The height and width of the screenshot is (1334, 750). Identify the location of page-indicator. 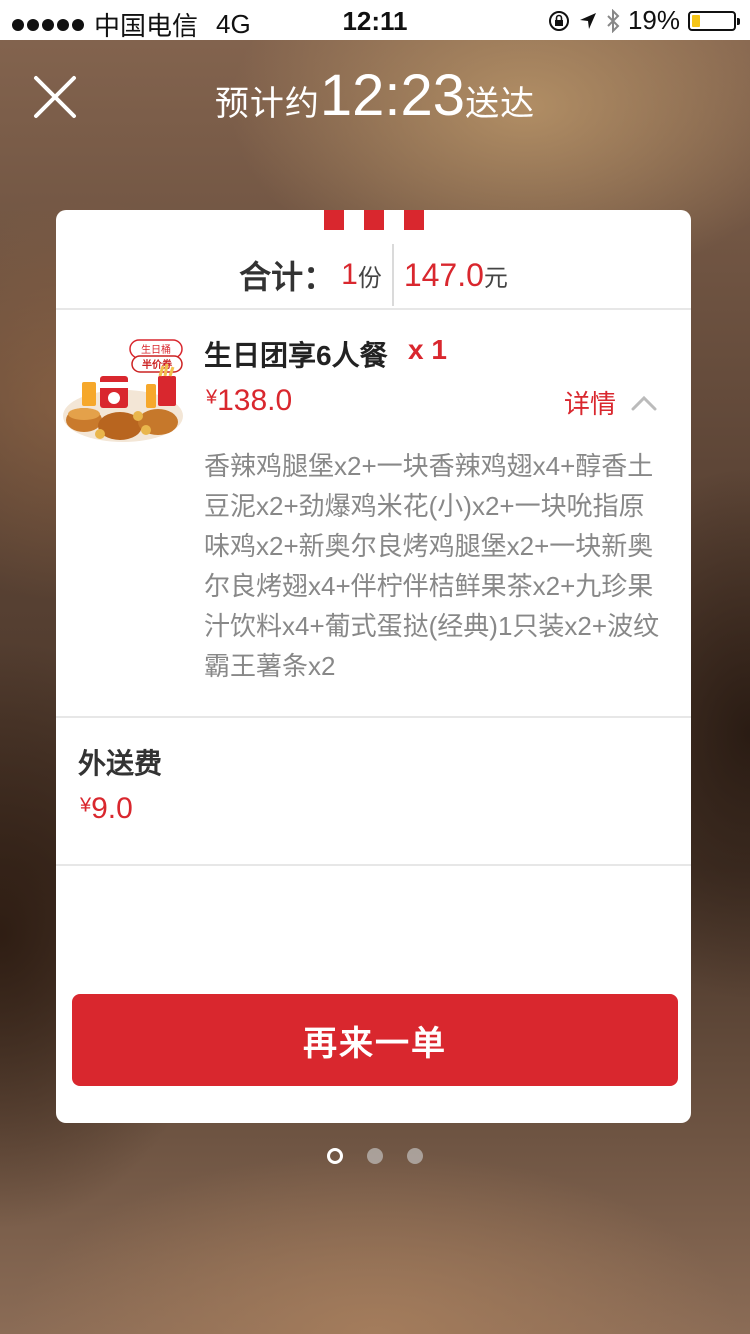
(375, 1156).